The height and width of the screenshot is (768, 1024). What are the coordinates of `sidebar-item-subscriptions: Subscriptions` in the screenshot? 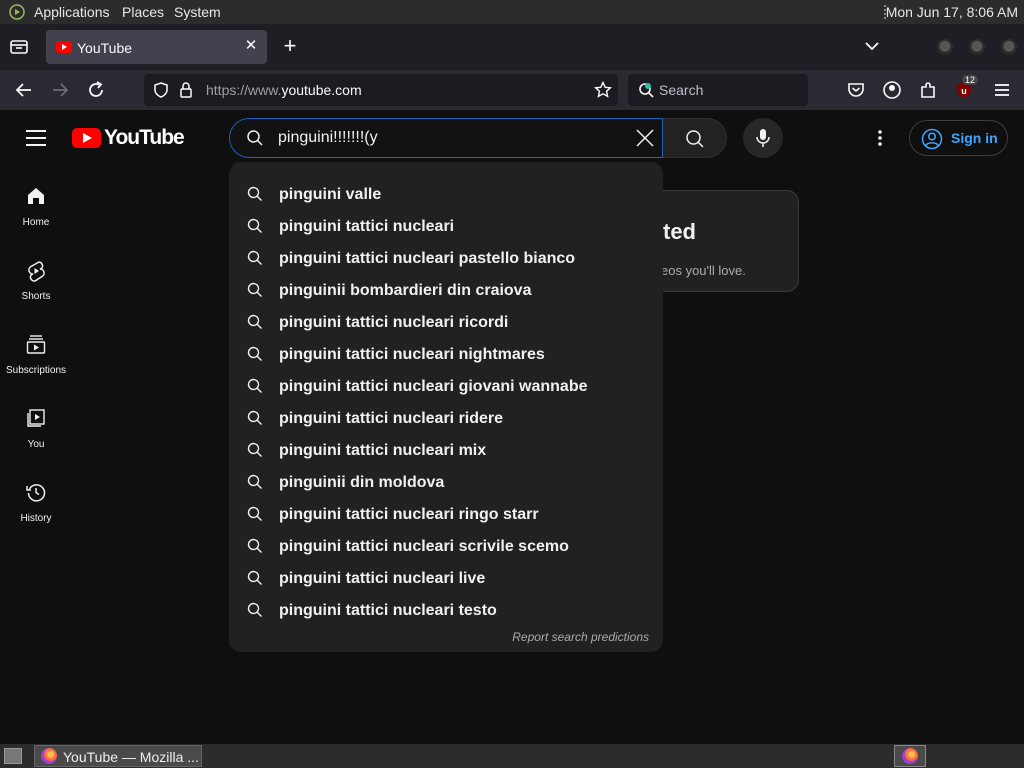 It's located at (36, 351).